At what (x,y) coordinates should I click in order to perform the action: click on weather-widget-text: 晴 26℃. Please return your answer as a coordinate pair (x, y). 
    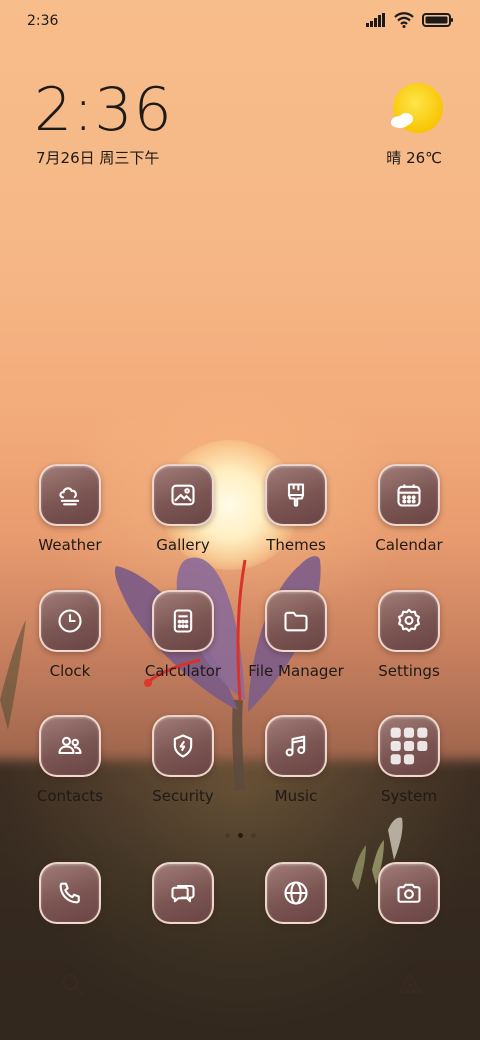
    Looking at the image, I should click on (414, 158).